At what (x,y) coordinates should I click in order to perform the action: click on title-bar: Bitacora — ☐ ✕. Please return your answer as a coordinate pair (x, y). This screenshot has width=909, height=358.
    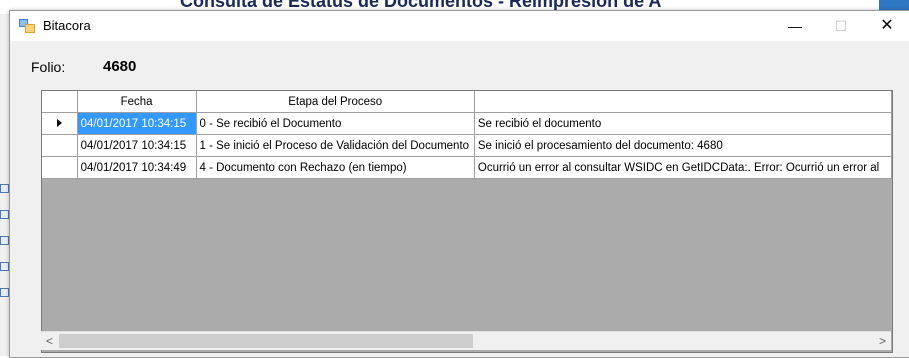
    Looking at the image, I should click on (459, 26).